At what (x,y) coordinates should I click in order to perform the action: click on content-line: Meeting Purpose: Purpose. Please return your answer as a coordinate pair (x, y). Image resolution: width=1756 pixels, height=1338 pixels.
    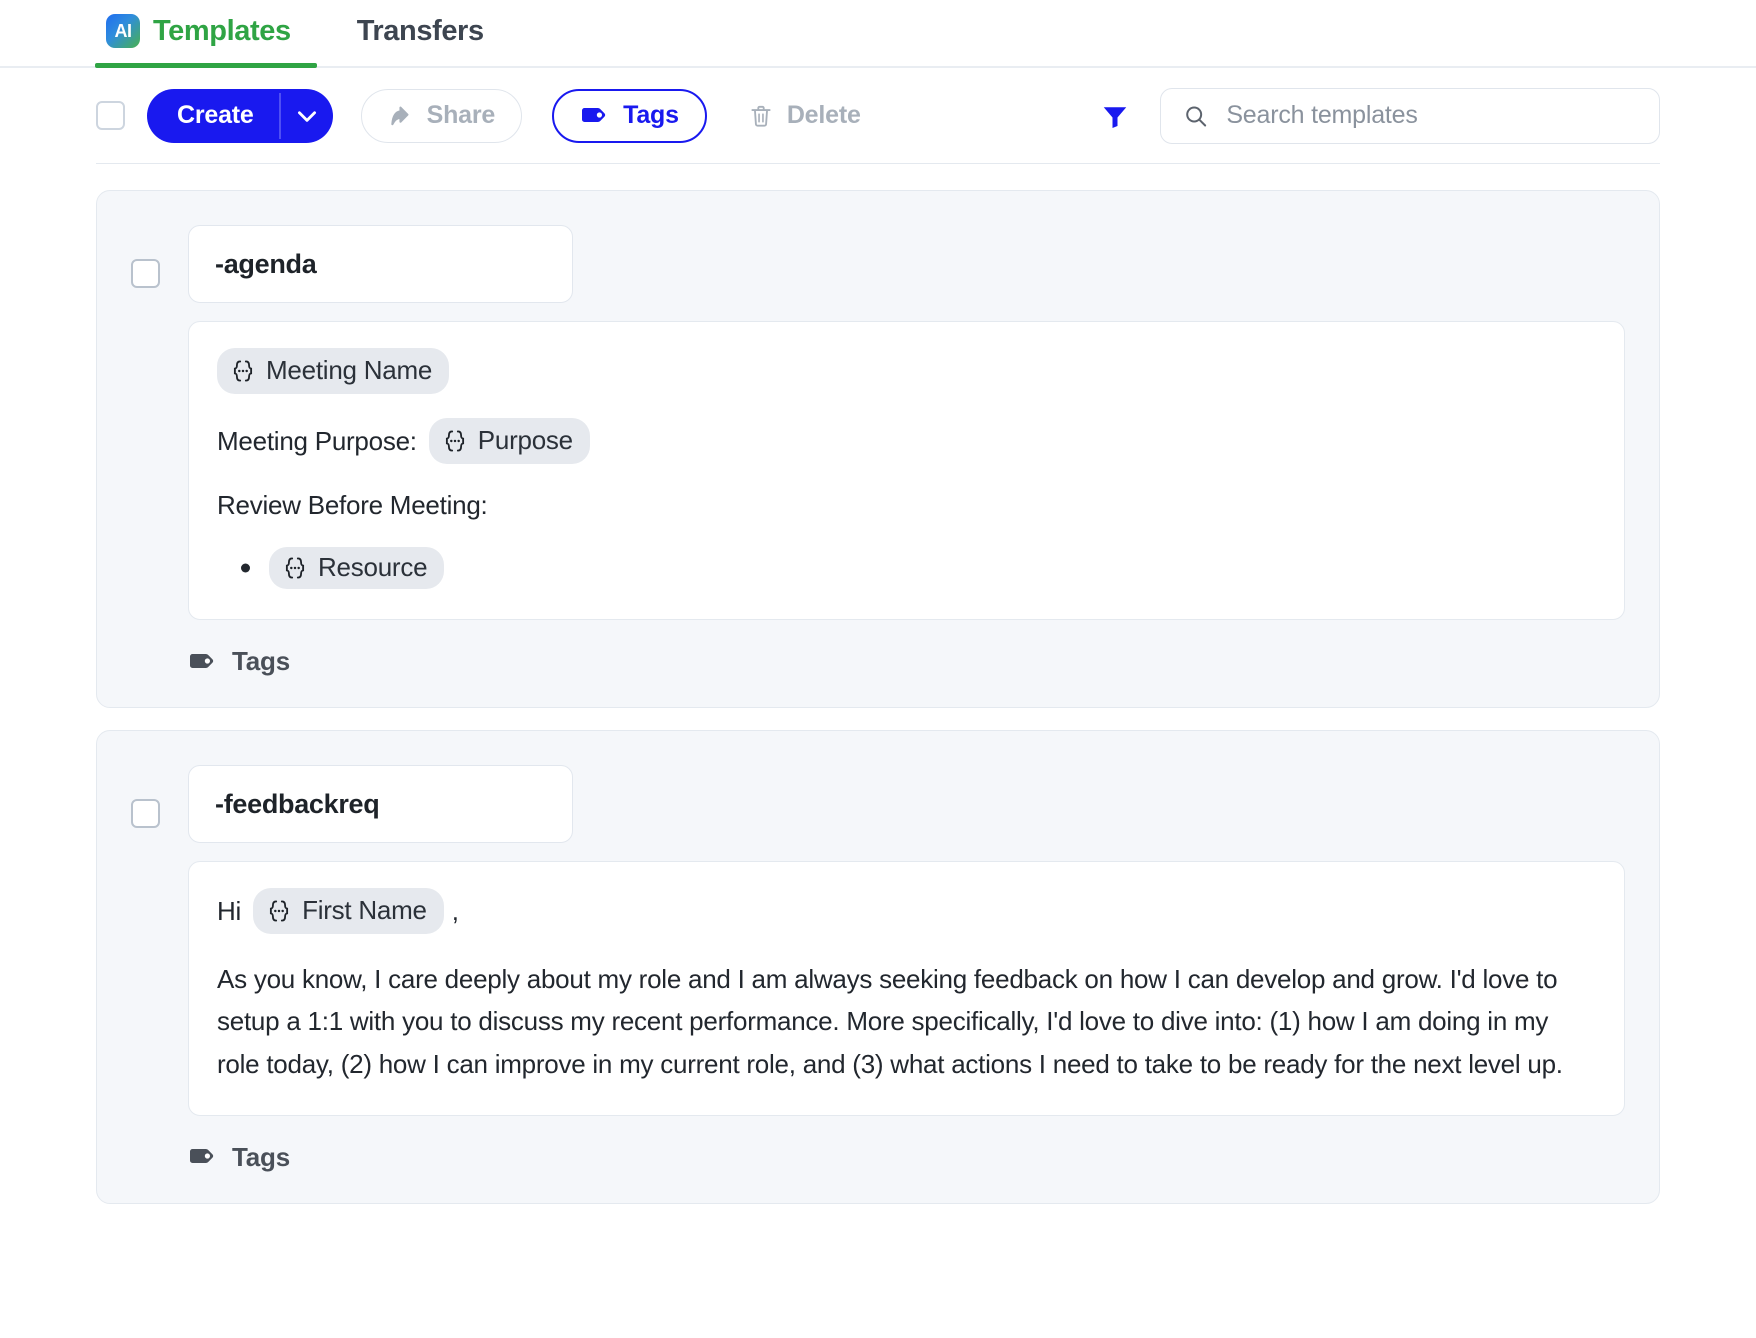
    Looking at the image, I should click on (906, 441).